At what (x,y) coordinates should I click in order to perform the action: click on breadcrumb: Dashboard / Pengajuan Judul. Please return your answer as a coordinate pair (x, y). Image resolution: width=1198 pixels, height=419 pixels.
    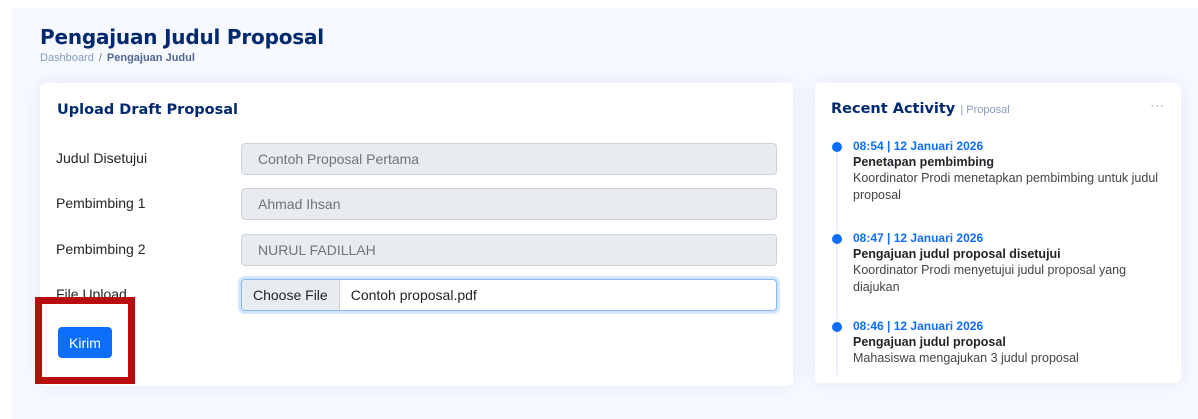
    Looking at the image, I should click on (117, 58).